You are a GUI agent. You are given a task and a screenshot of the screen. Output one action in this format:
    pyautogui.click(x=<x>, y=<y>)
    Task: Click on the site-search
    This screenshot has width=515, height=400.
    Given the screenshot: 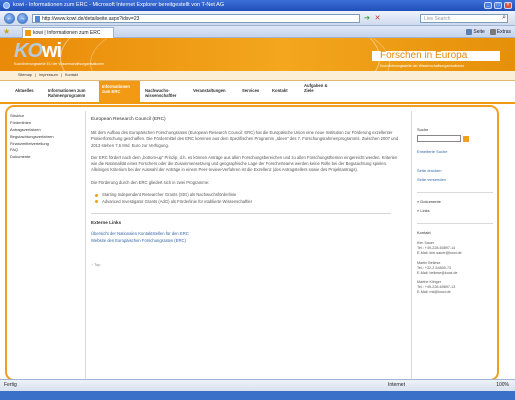 What is the action you would take?
    pyautogui.click(x=455, y=138)
    